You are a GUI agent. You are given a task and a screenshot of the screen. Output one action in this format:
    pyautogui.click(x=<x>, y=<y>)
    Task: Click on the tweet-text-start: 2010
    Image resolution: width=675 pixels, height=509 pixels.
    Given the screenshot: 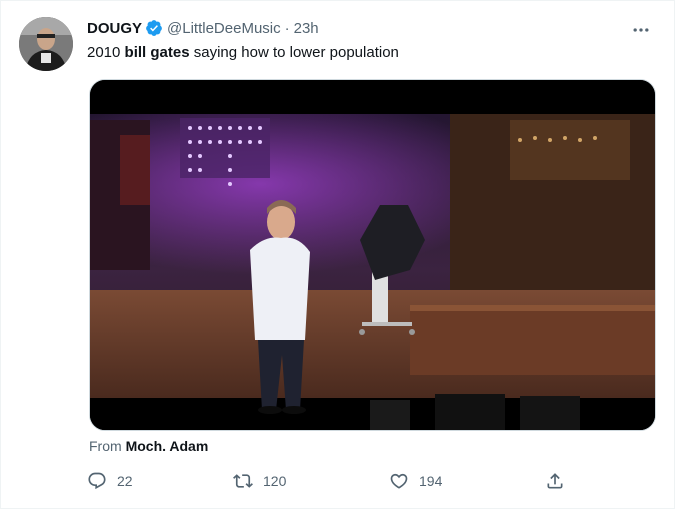 What is the action you would take?
    pyautogui.click(x=106, y=52)
    